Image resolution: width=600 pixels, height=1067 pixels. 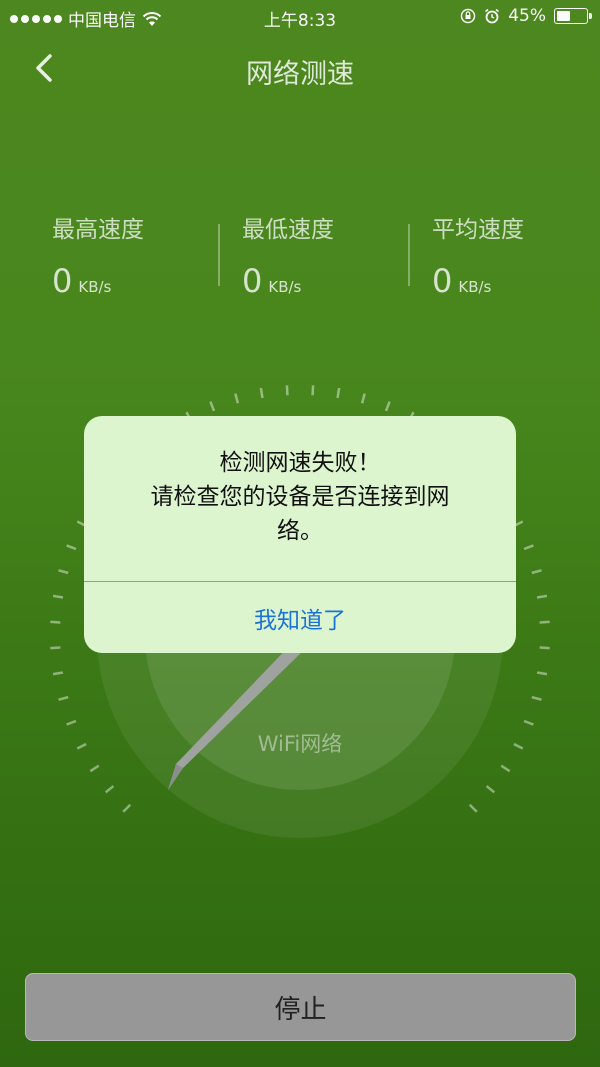 What do you see at coordinates (300, 531) in the screenshot?
I see `alert-message-line: 络。` at bounding box center [300, 531].